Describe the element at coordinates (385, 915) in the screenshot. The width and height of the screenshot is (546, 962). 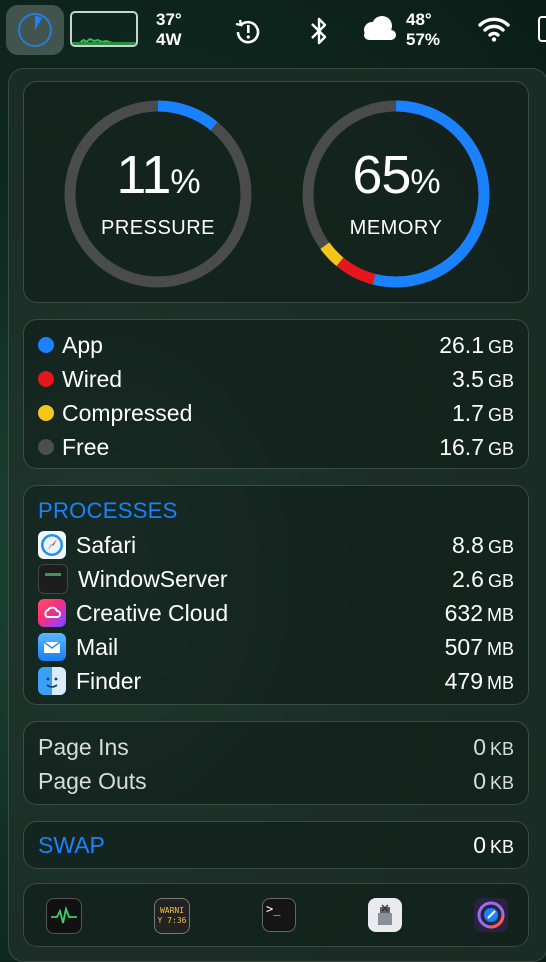
I see `system-info-icon` at that location.